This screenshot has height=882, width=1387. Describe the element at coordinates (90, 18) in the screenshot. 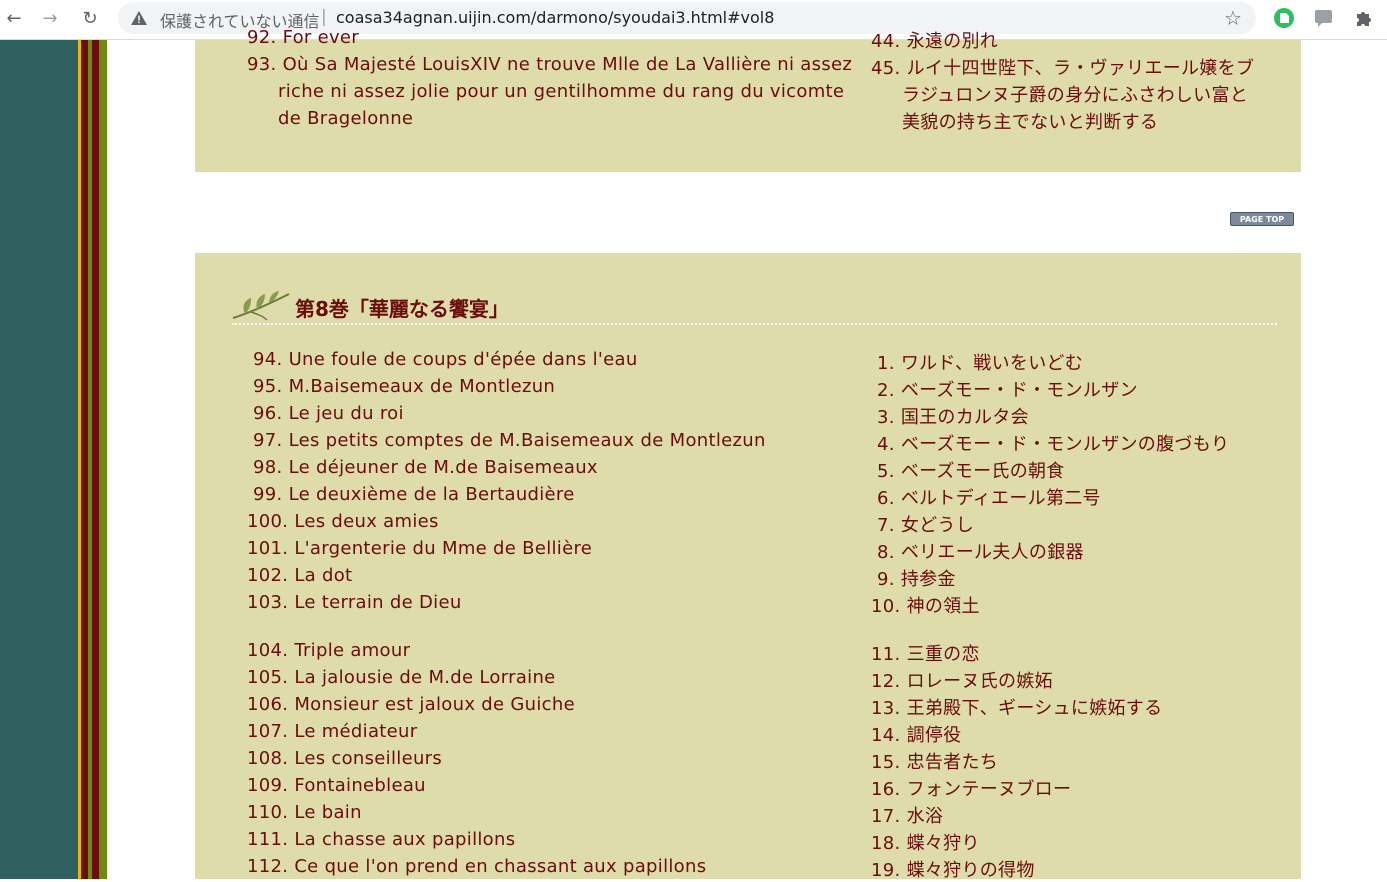

I see `reload-icon: ↻` at that location.